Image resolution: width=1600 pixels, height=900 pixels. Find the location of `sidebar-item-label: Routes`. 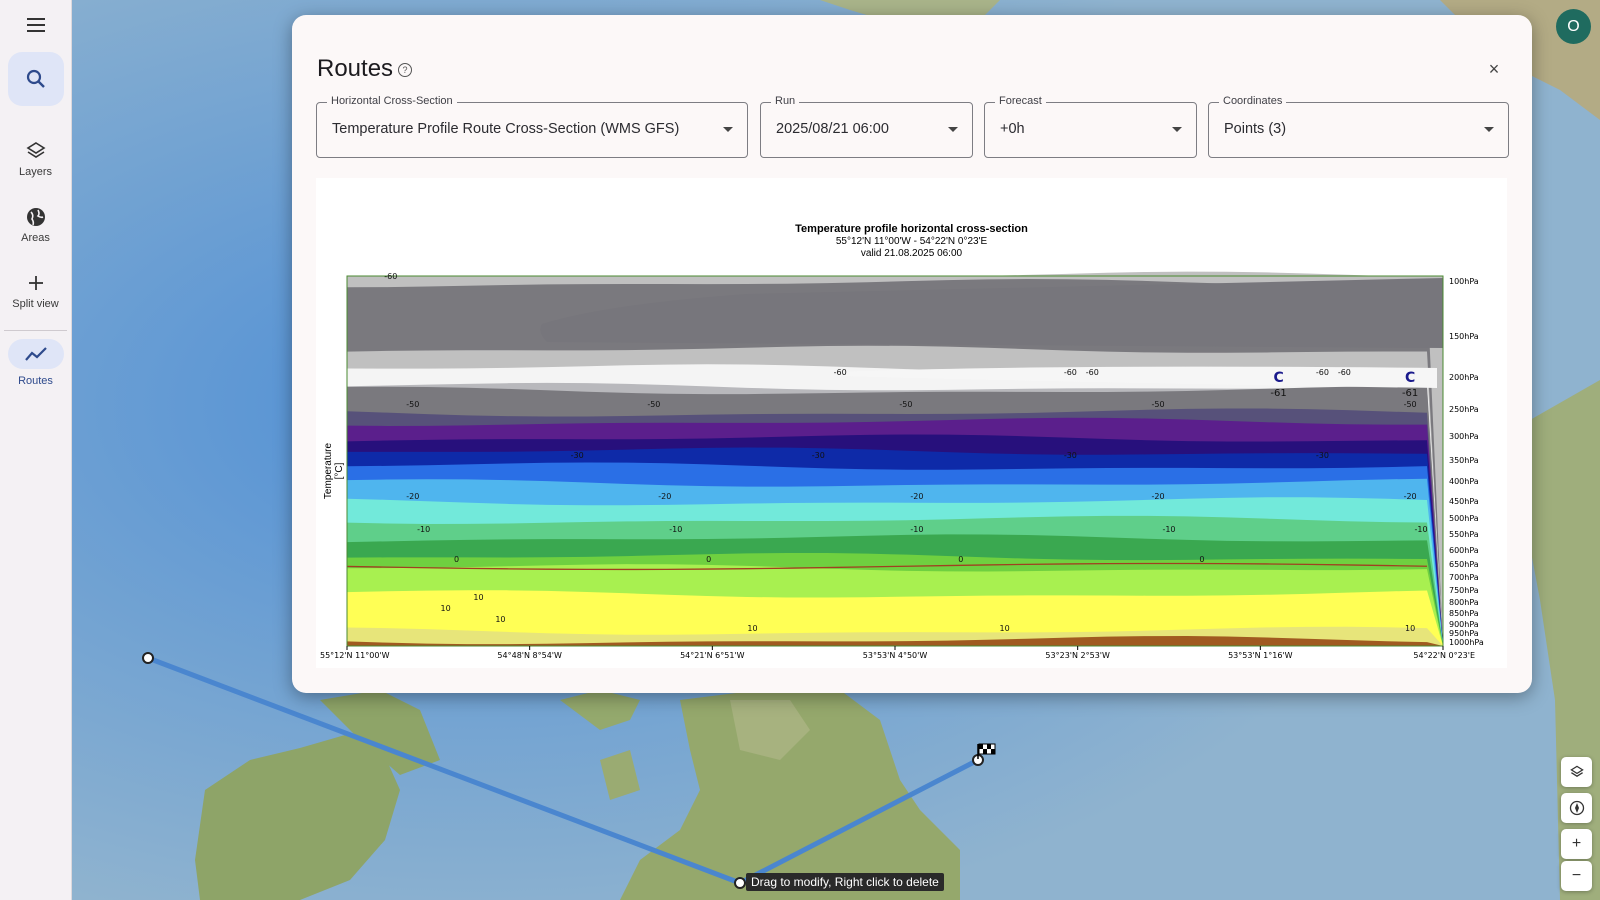

sidebar-item-label: Routes is located at coordinates (35, 381).